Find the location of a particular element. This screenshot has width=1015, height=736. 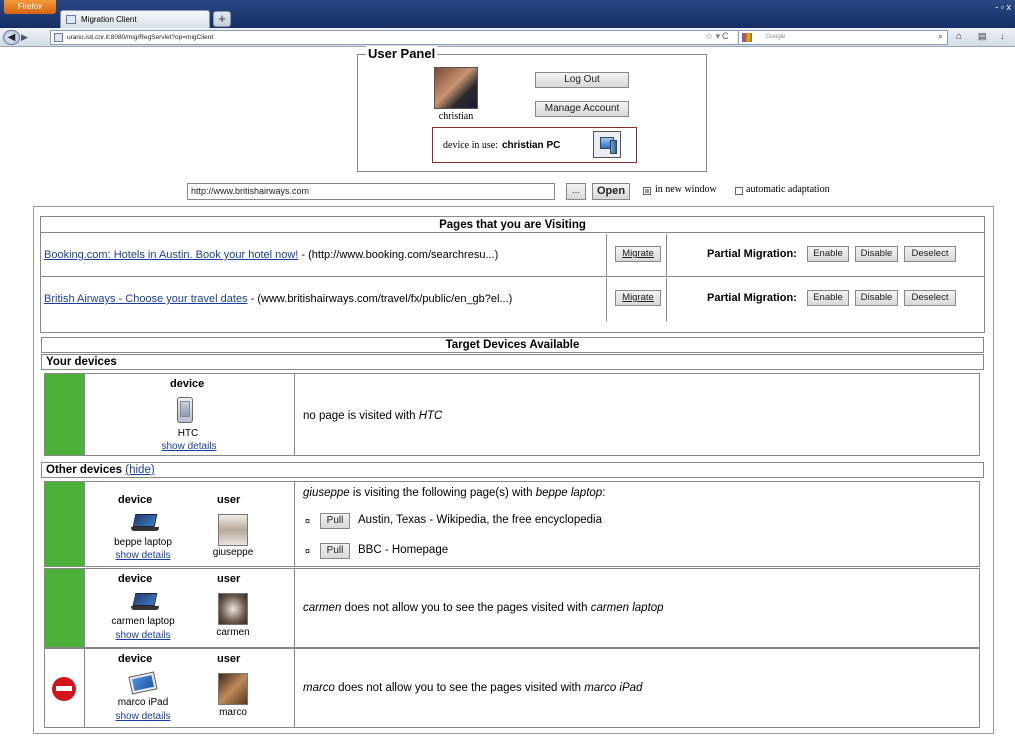

message-device: marco iPad is located at coordinates (613, 688).